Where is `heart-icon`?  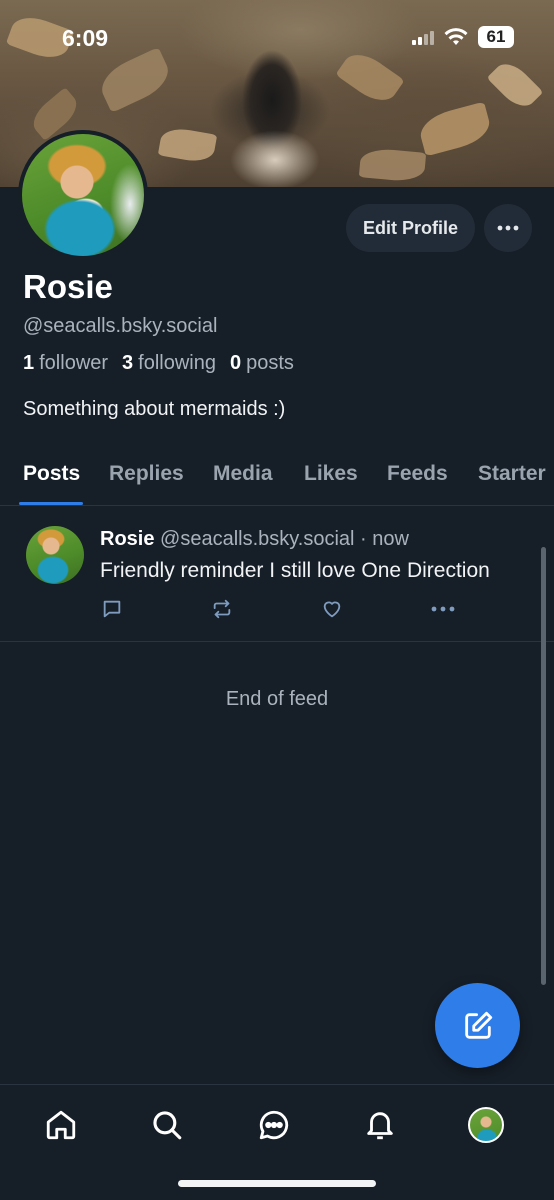 heart-icon is located at coordinates (332, 609).